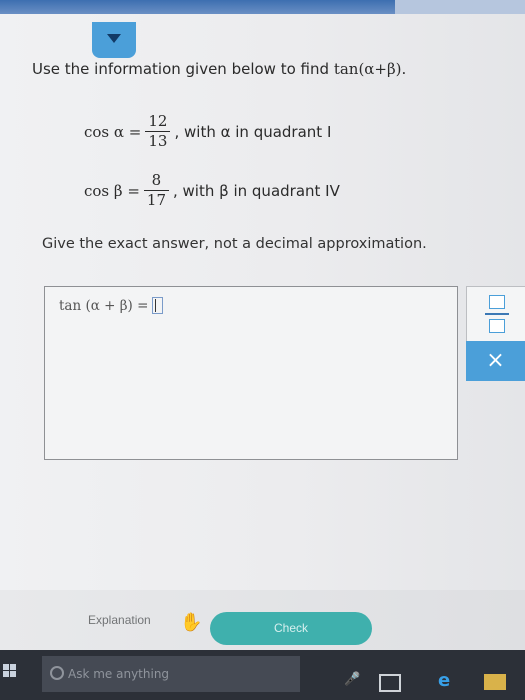 Image resolution: width=525 pixels, height=700 pixels. I want to click on window-top-strip-right, so click(460, 7).